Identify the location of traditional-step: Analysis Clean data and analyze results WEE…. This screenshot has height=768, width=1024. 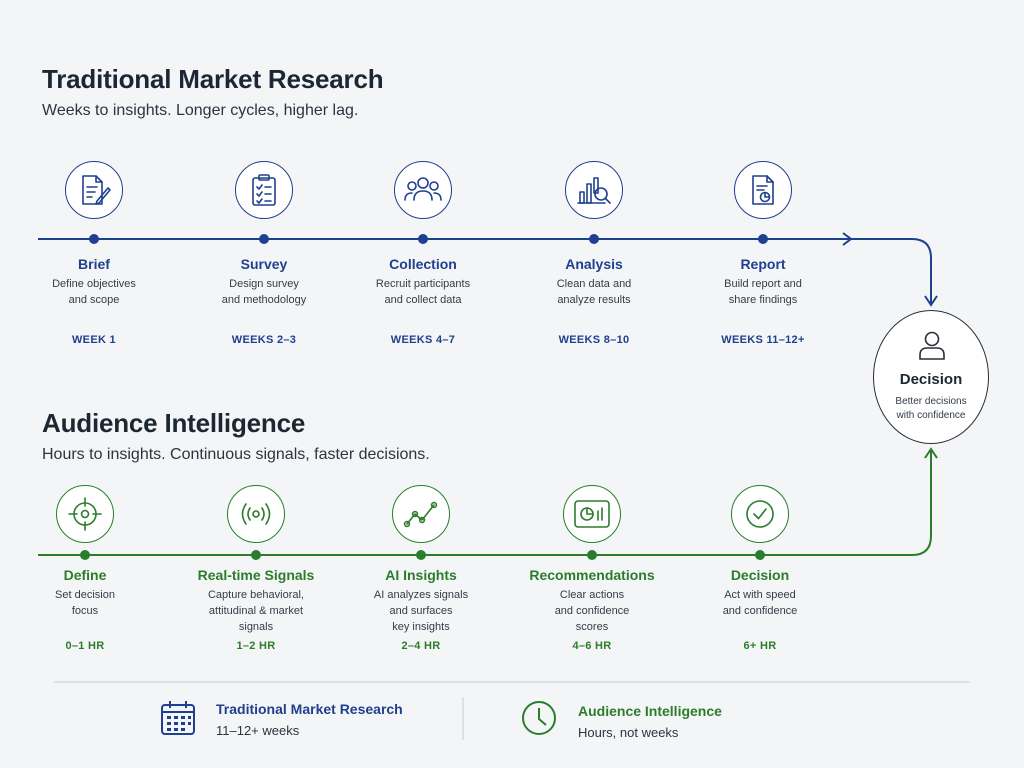
(594, 301).